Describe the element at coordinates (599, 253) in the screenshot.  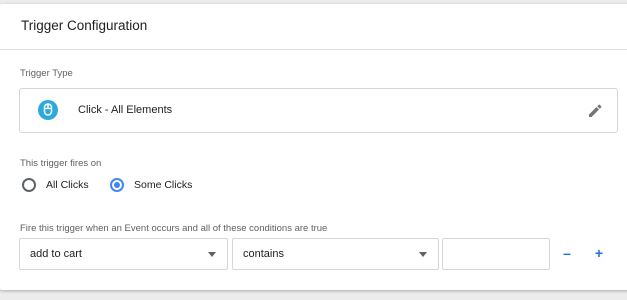
I see `add-row-button: +` at that location.